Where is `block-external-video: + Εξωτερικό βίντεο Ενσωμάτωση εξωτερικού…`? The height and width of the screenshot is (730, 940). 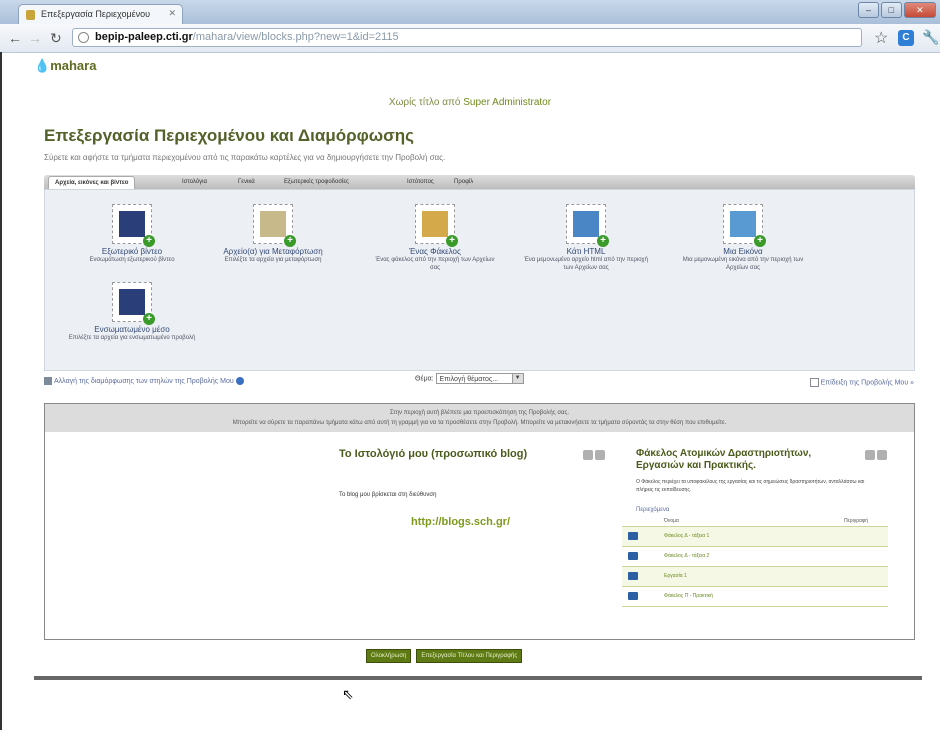
block-external-video: + Εξωτερικό βίντεο Ενσωμάτωση εξωτερικού… is located at coordinates (132, 234).